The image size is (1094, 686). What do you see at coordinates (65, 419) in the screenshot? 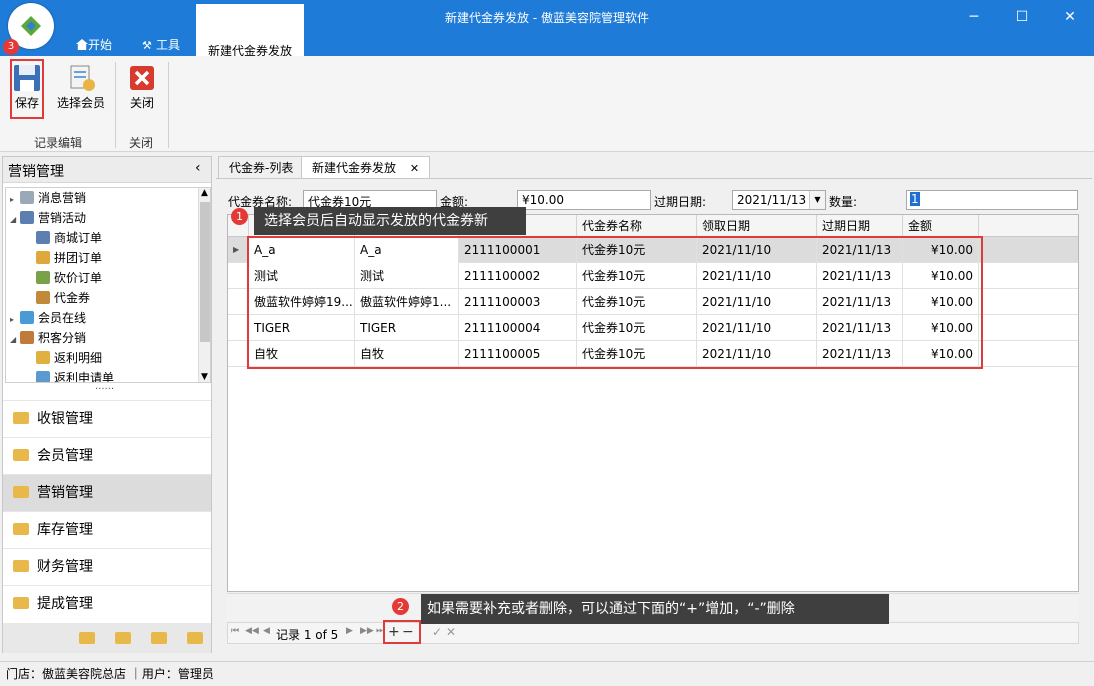
I see `sidebar-nav-label: 收银管理` at bounding box center [65, 419].